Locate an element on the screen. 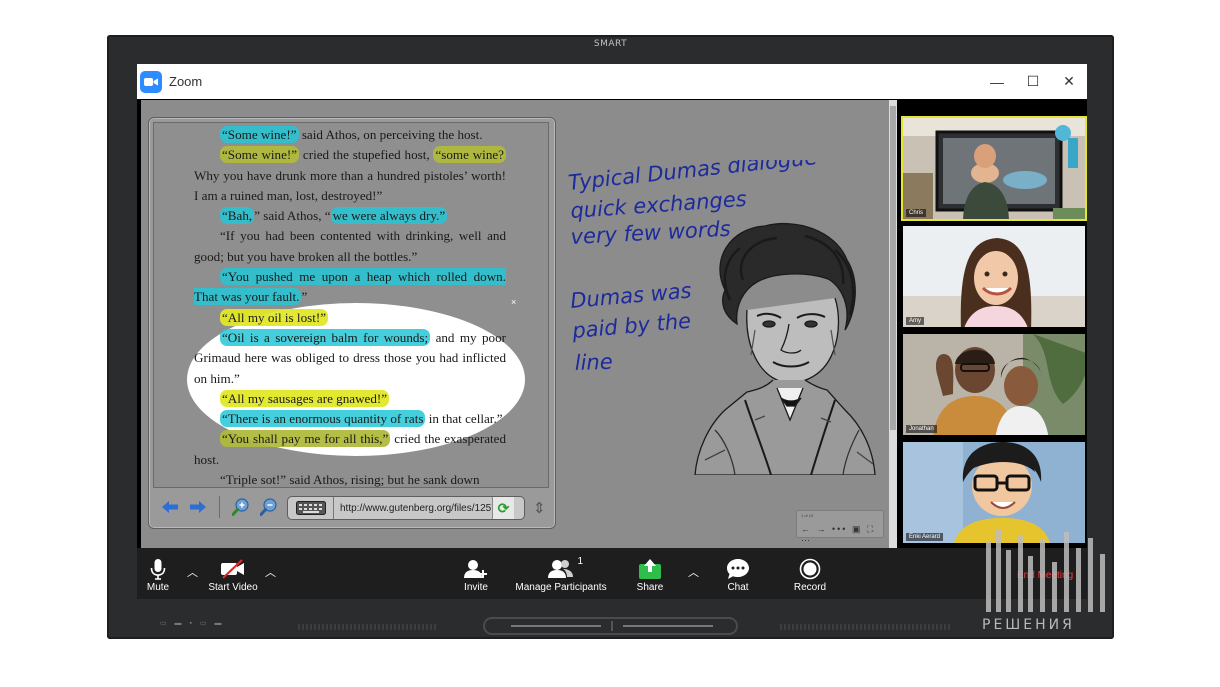 The image size is (1220, 687). video-off-icon is located at coordinates (233, 569).